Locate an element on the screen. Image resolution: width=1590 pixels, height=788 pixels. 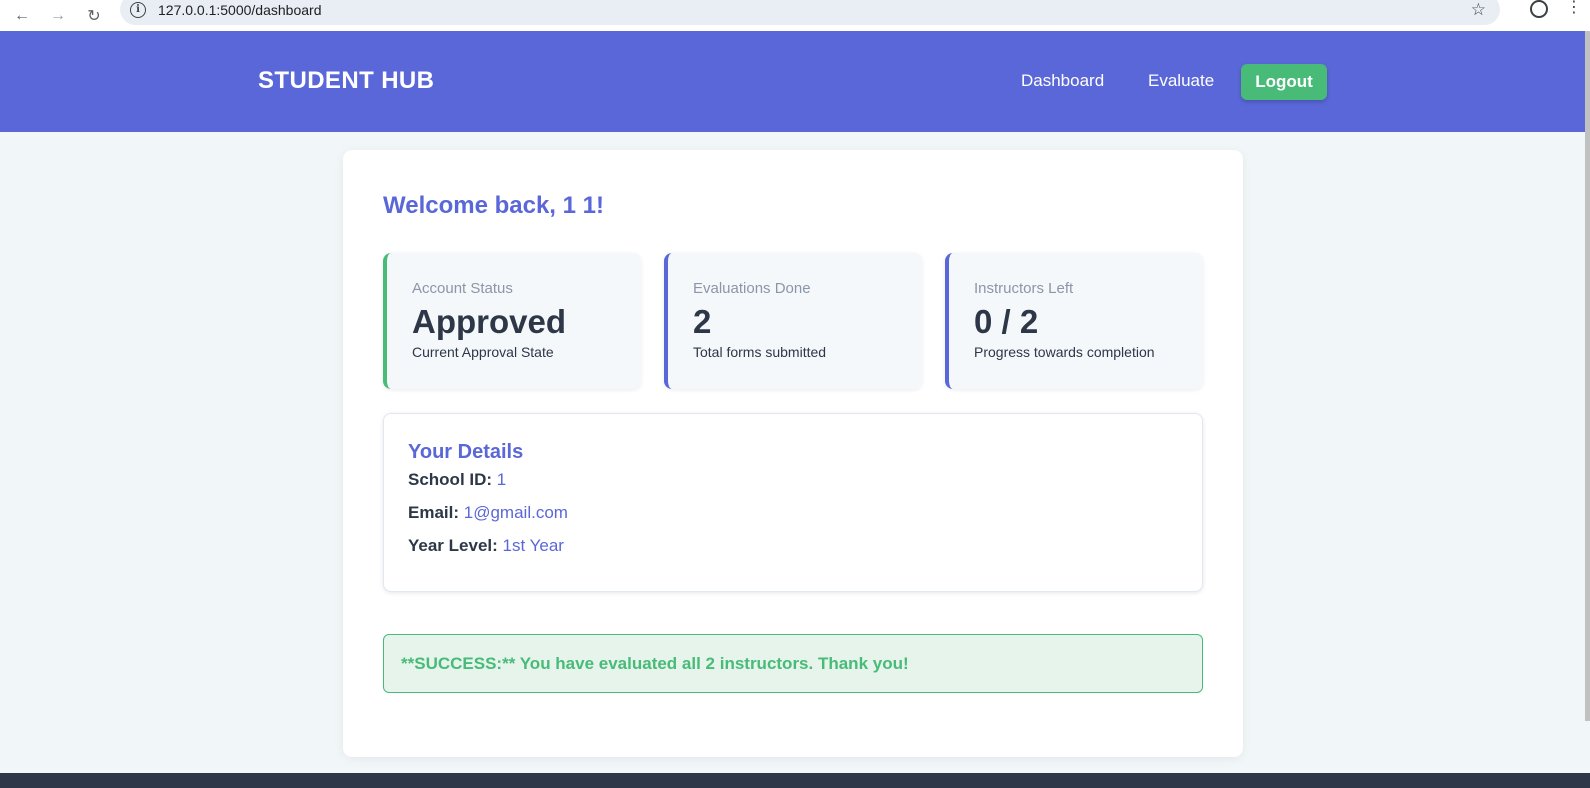
page-title: Welcome back, 1 1! is located at coordinates (493, 205).